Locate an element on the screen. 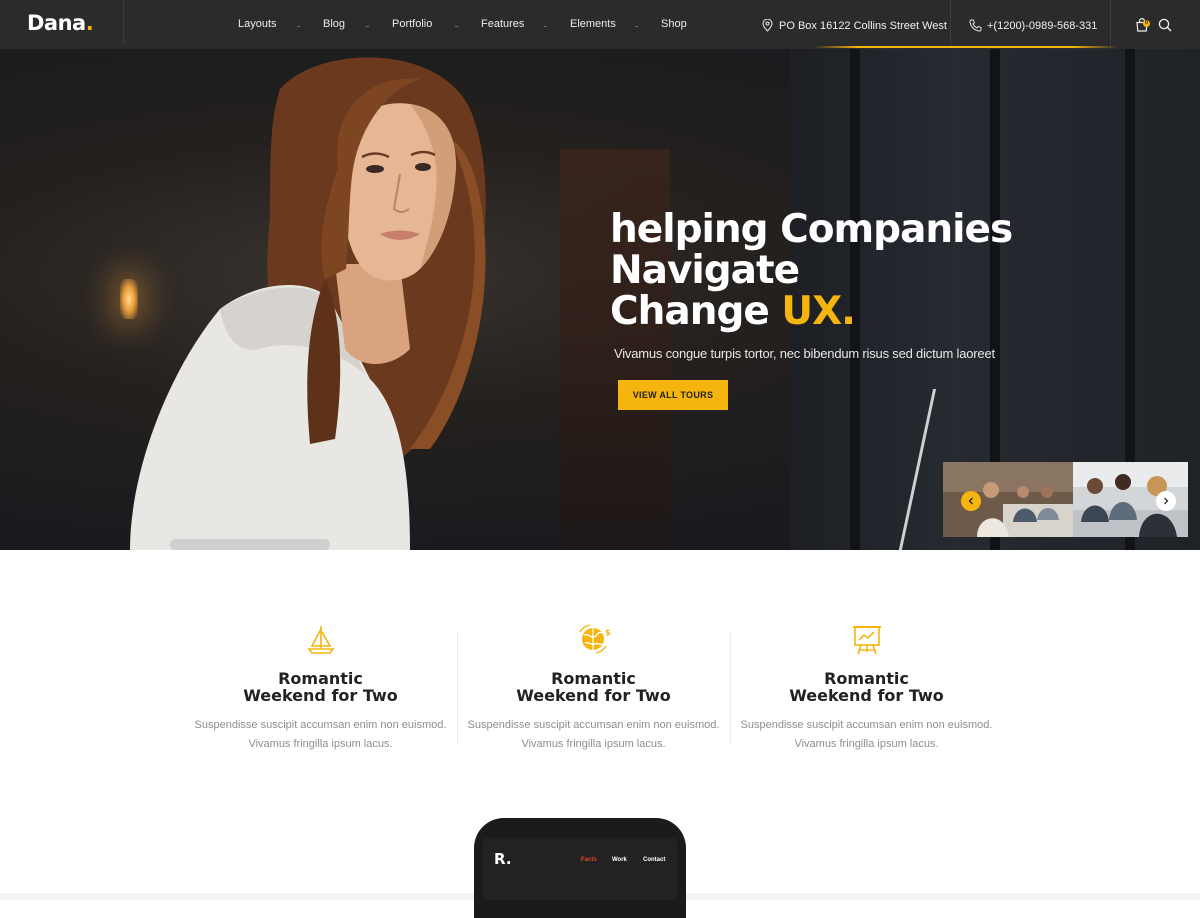 Image resolution: width=1200 pixels, height=918 pixels. hero-title-line-2: Navigate is located at coordinates (705, 270).